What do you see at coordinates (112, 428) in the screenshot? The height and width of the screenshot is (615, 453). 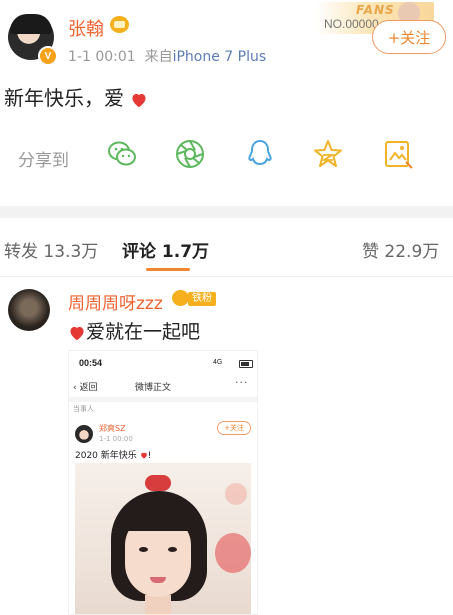 I see `embedded-name: 郑爽SZ` at bounding box center [112, 428].